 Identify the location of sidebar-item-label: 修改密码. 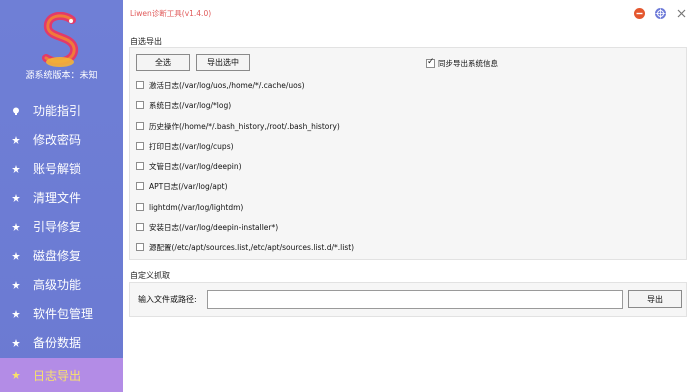
(57, 140).